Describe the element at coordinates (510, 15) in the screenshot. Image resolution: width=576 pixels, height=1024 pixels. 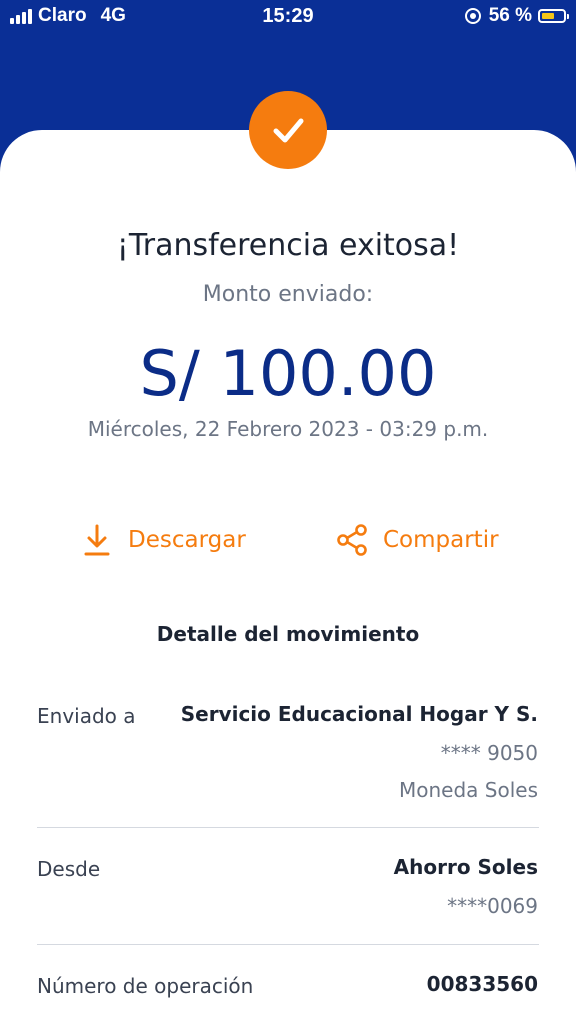
I see `battery-percent: 56 %` at that location.